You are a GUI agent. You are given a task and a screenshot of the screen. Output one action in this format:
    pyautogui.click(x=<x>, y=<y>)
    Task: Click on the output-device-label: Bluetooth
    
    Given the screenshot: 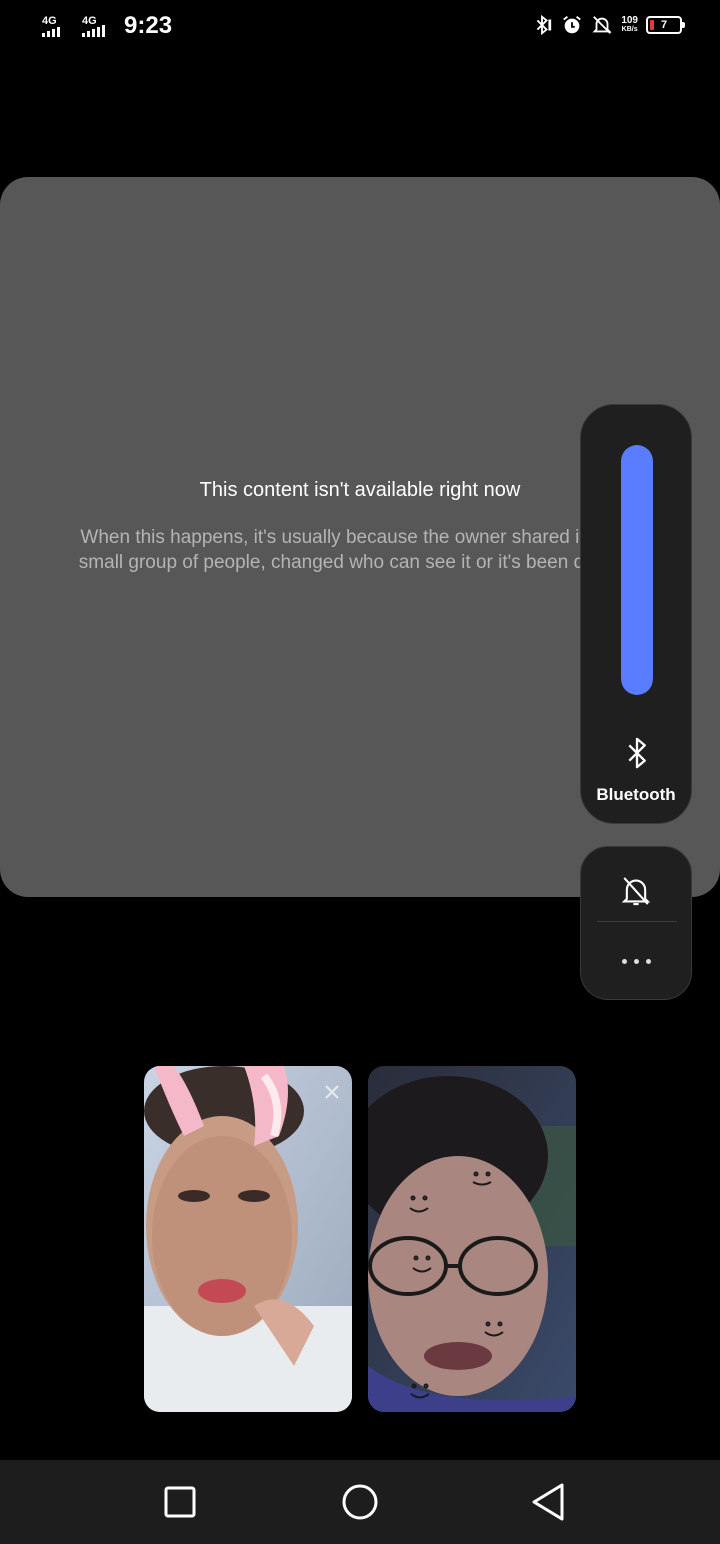 What is the action you would take?
    pyautogui.click(x=636, y=794)
    